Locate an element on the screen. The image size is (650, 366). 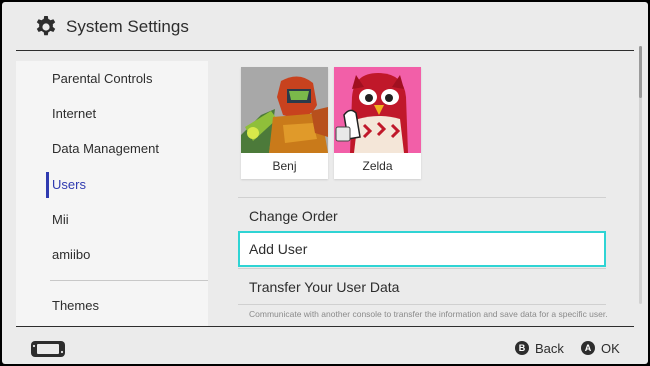
gear-icon is located at coordinates (46, 26).